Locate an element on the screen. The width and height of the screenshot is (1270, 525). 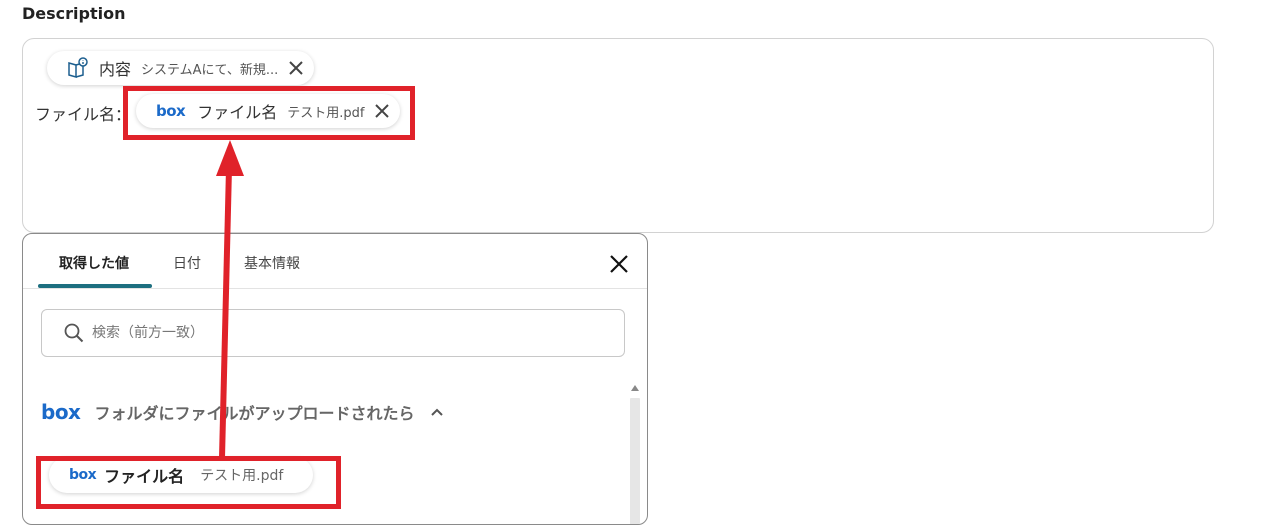
tab-bar: 取得した値 日付 基本情報 is located at coordinates (335, 261).